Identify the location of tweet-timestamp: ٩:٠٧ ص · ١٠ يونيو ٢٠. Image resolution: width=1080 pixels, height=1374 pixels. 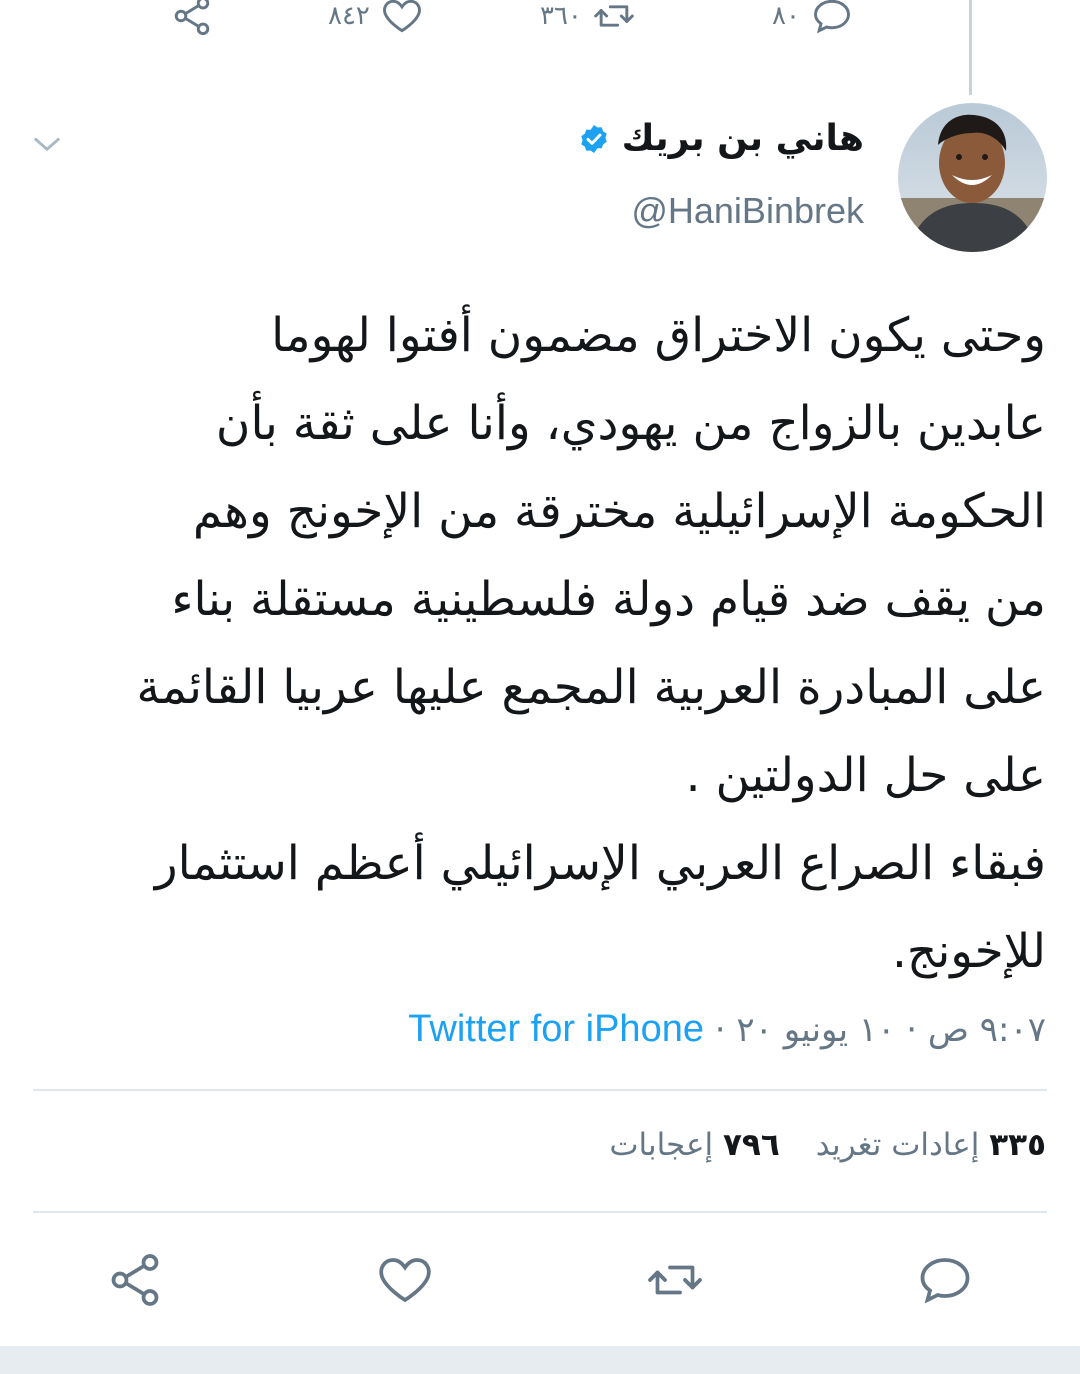
(891, 1030).